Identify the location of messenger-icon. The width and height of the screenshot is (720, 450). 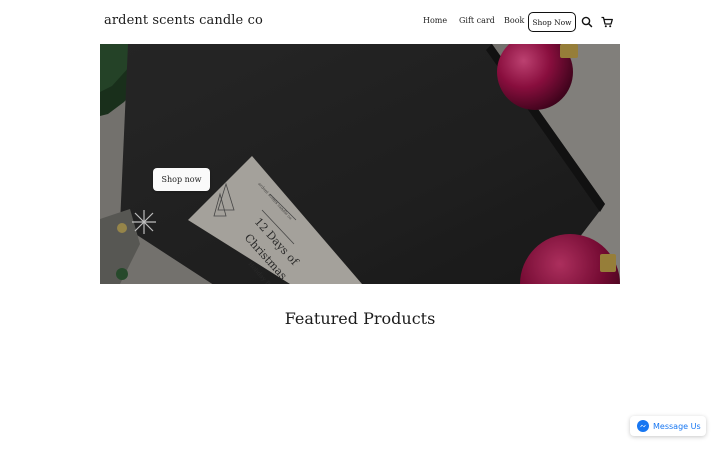
(643, 426).